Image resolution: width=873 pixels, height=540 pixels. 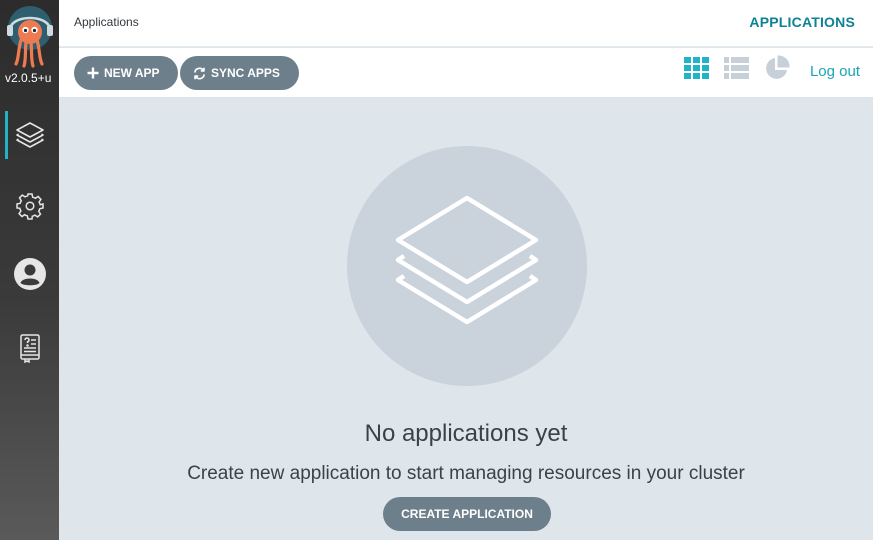 I want to click on top-header: Applications APPLICATIONS, so click(x=466, y=23).